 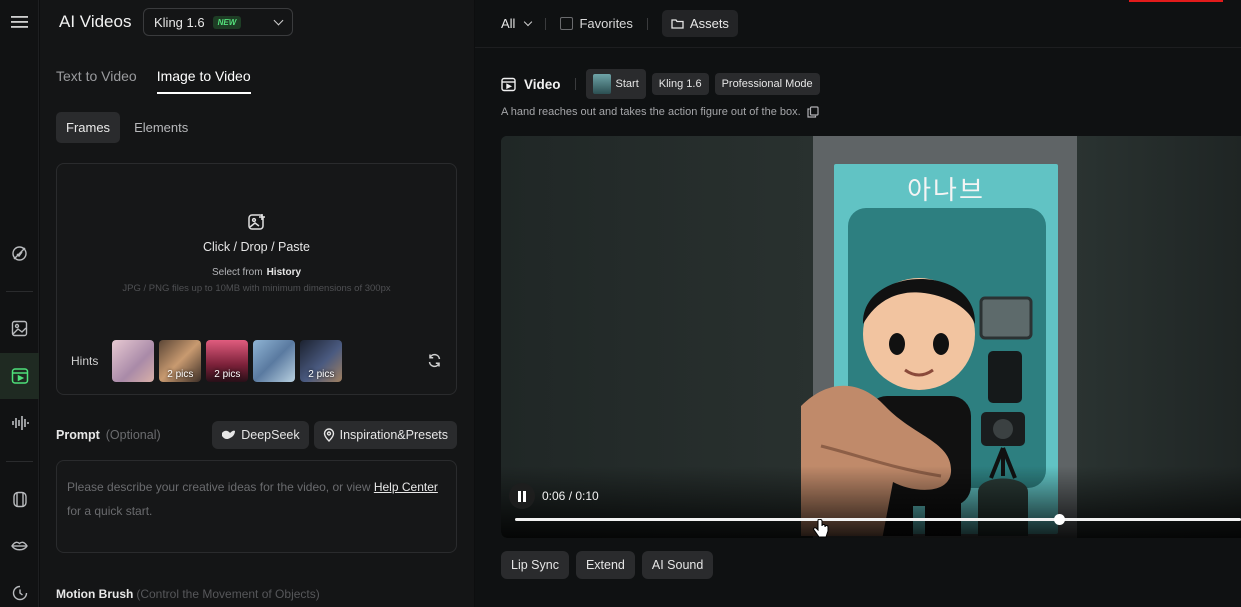 What do you see at coordinates (203, 81) in the screenshot?
I see `tab-image-to-video: Image to Video` at bounding box center [203, 81].